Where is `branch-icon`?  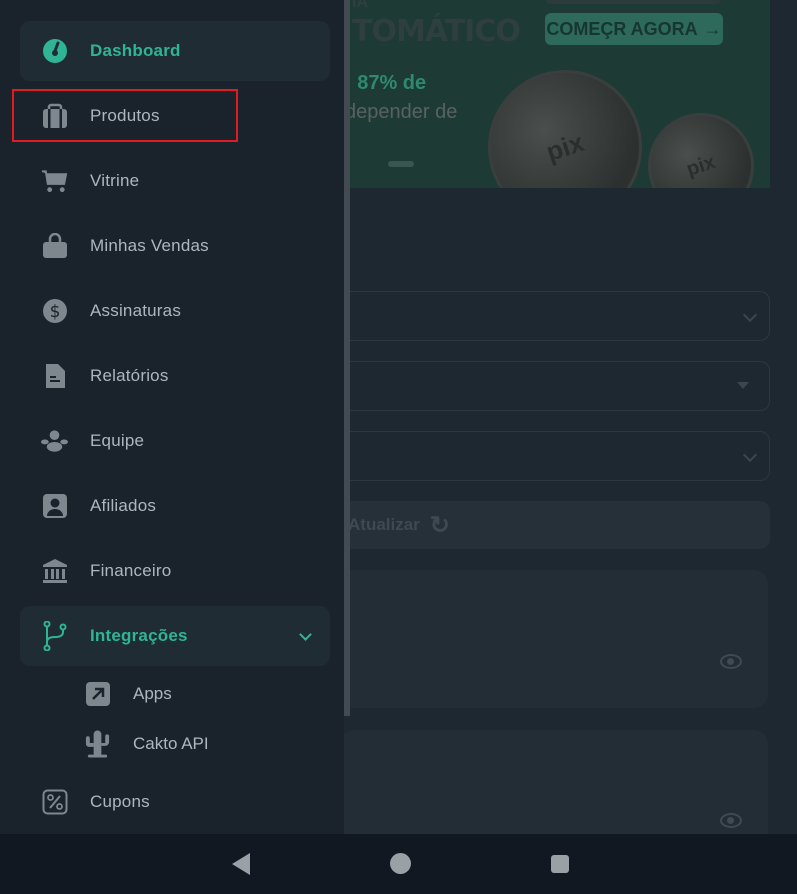
branch-icon is located at coordinates (54, 636).